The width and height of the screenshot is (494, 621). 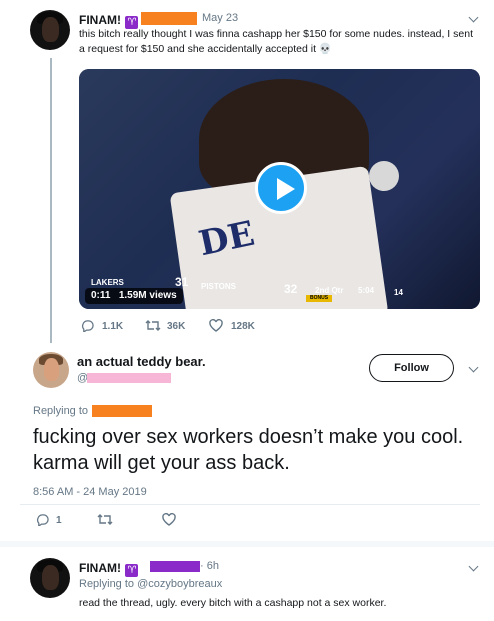 What do you see at coordinates (291, 289) in the screenshot?
I see `team2-score: 32` at bounding box center [291, 289].